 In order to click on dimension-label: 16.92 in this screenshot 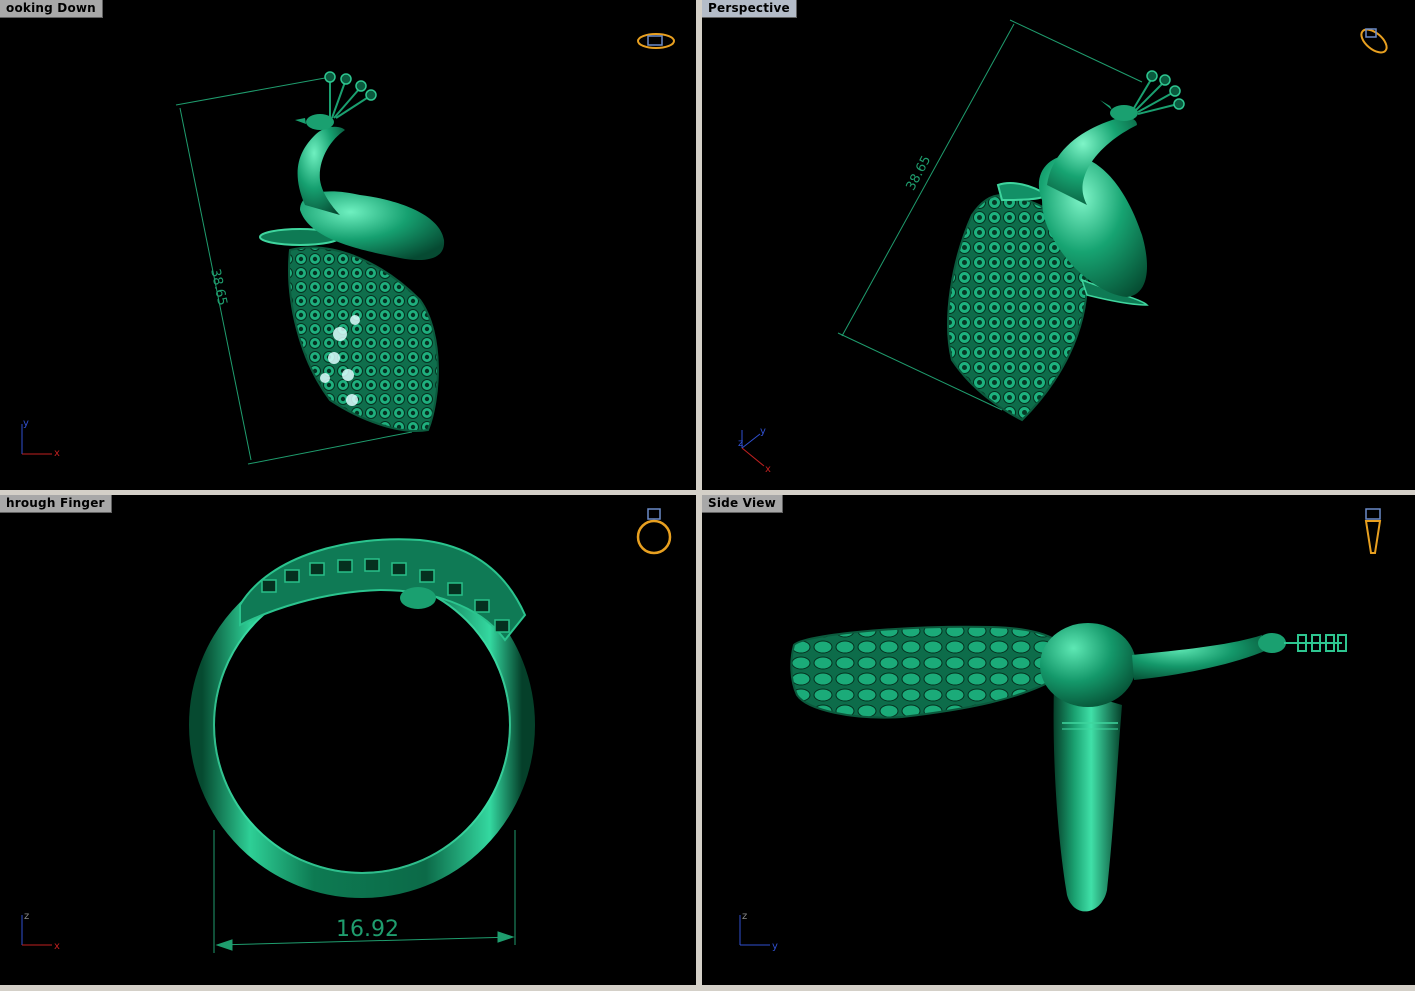, I will do `click(367, 929)`.